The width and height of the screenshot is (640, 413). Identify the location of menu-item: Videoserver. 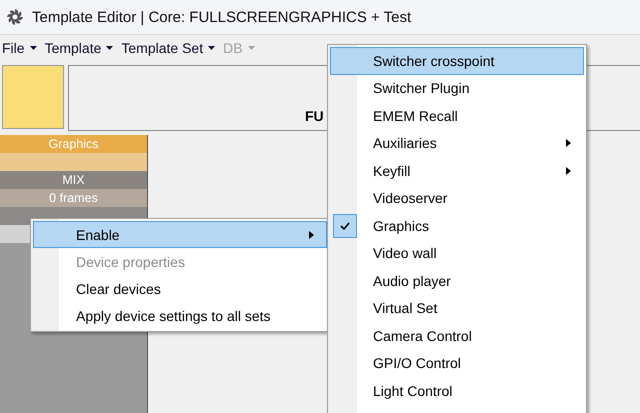
(457, 198).